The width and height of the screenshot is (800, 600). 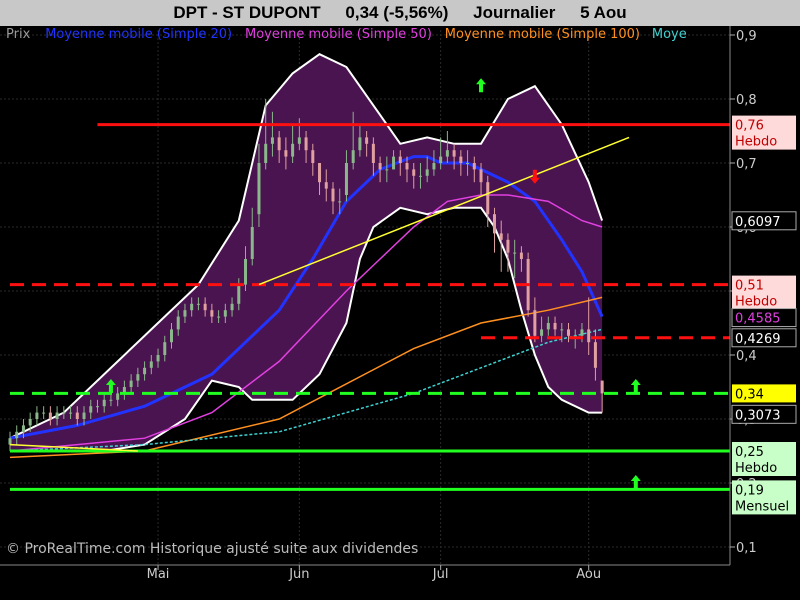 What do you see at coordinates (758, 222) in the screenshot?
I see `price-tag-value: 0,6097` at bounding box center [758, 222].